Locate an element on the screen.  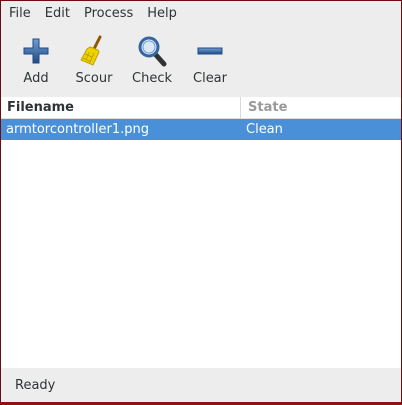
clear-button: Clear is located at coordinates (210, 60).